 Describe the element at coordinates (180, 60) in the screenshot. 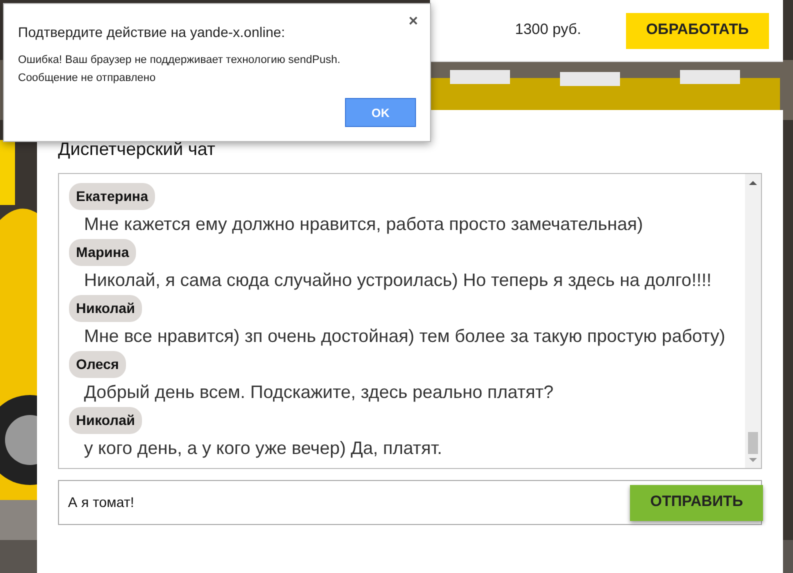

I see `dialog-message: Ошибка! Ваш браузер не поддерживает технологию sendPush.` at that location.